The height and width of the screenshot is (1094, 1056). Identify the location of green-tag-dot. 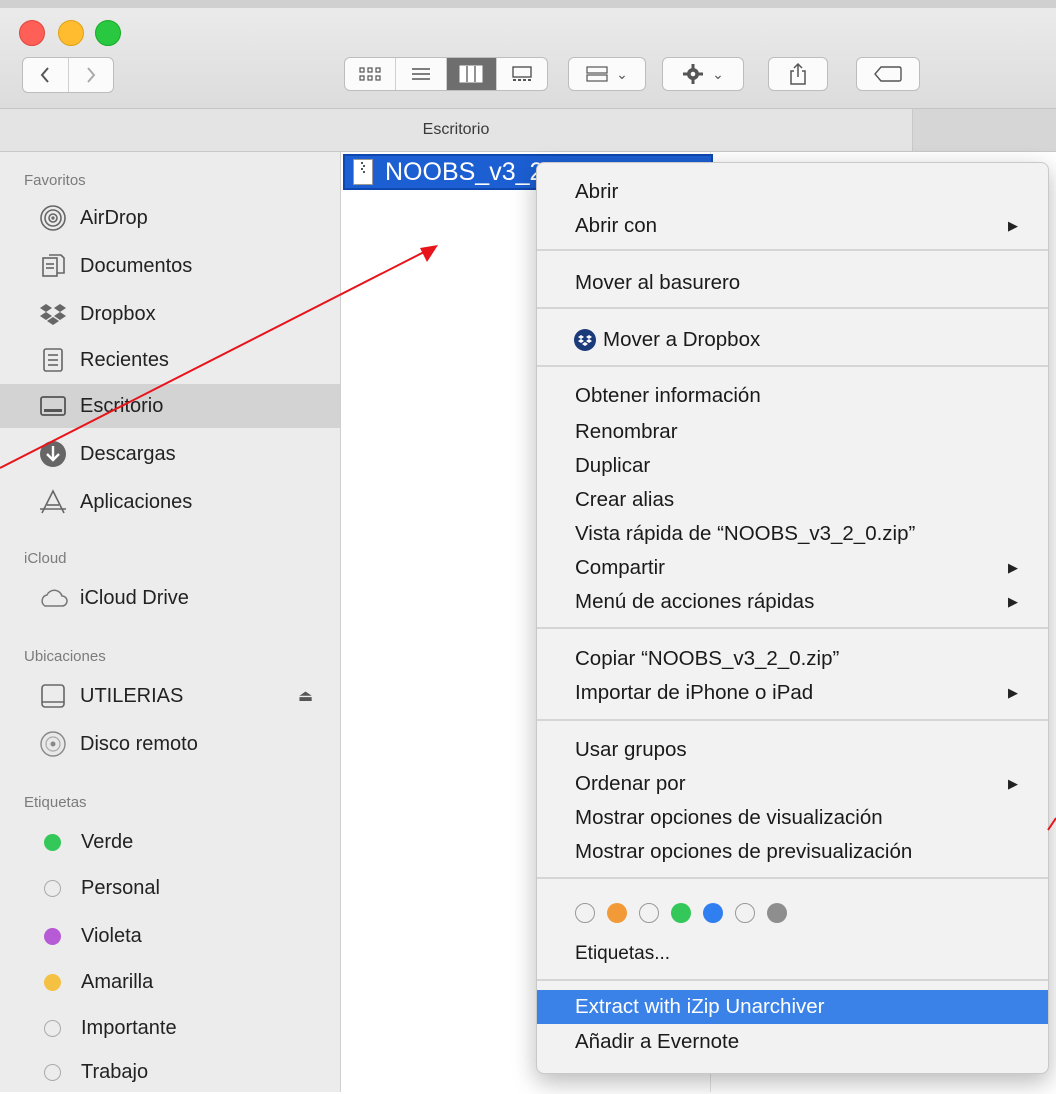
(52, 842).